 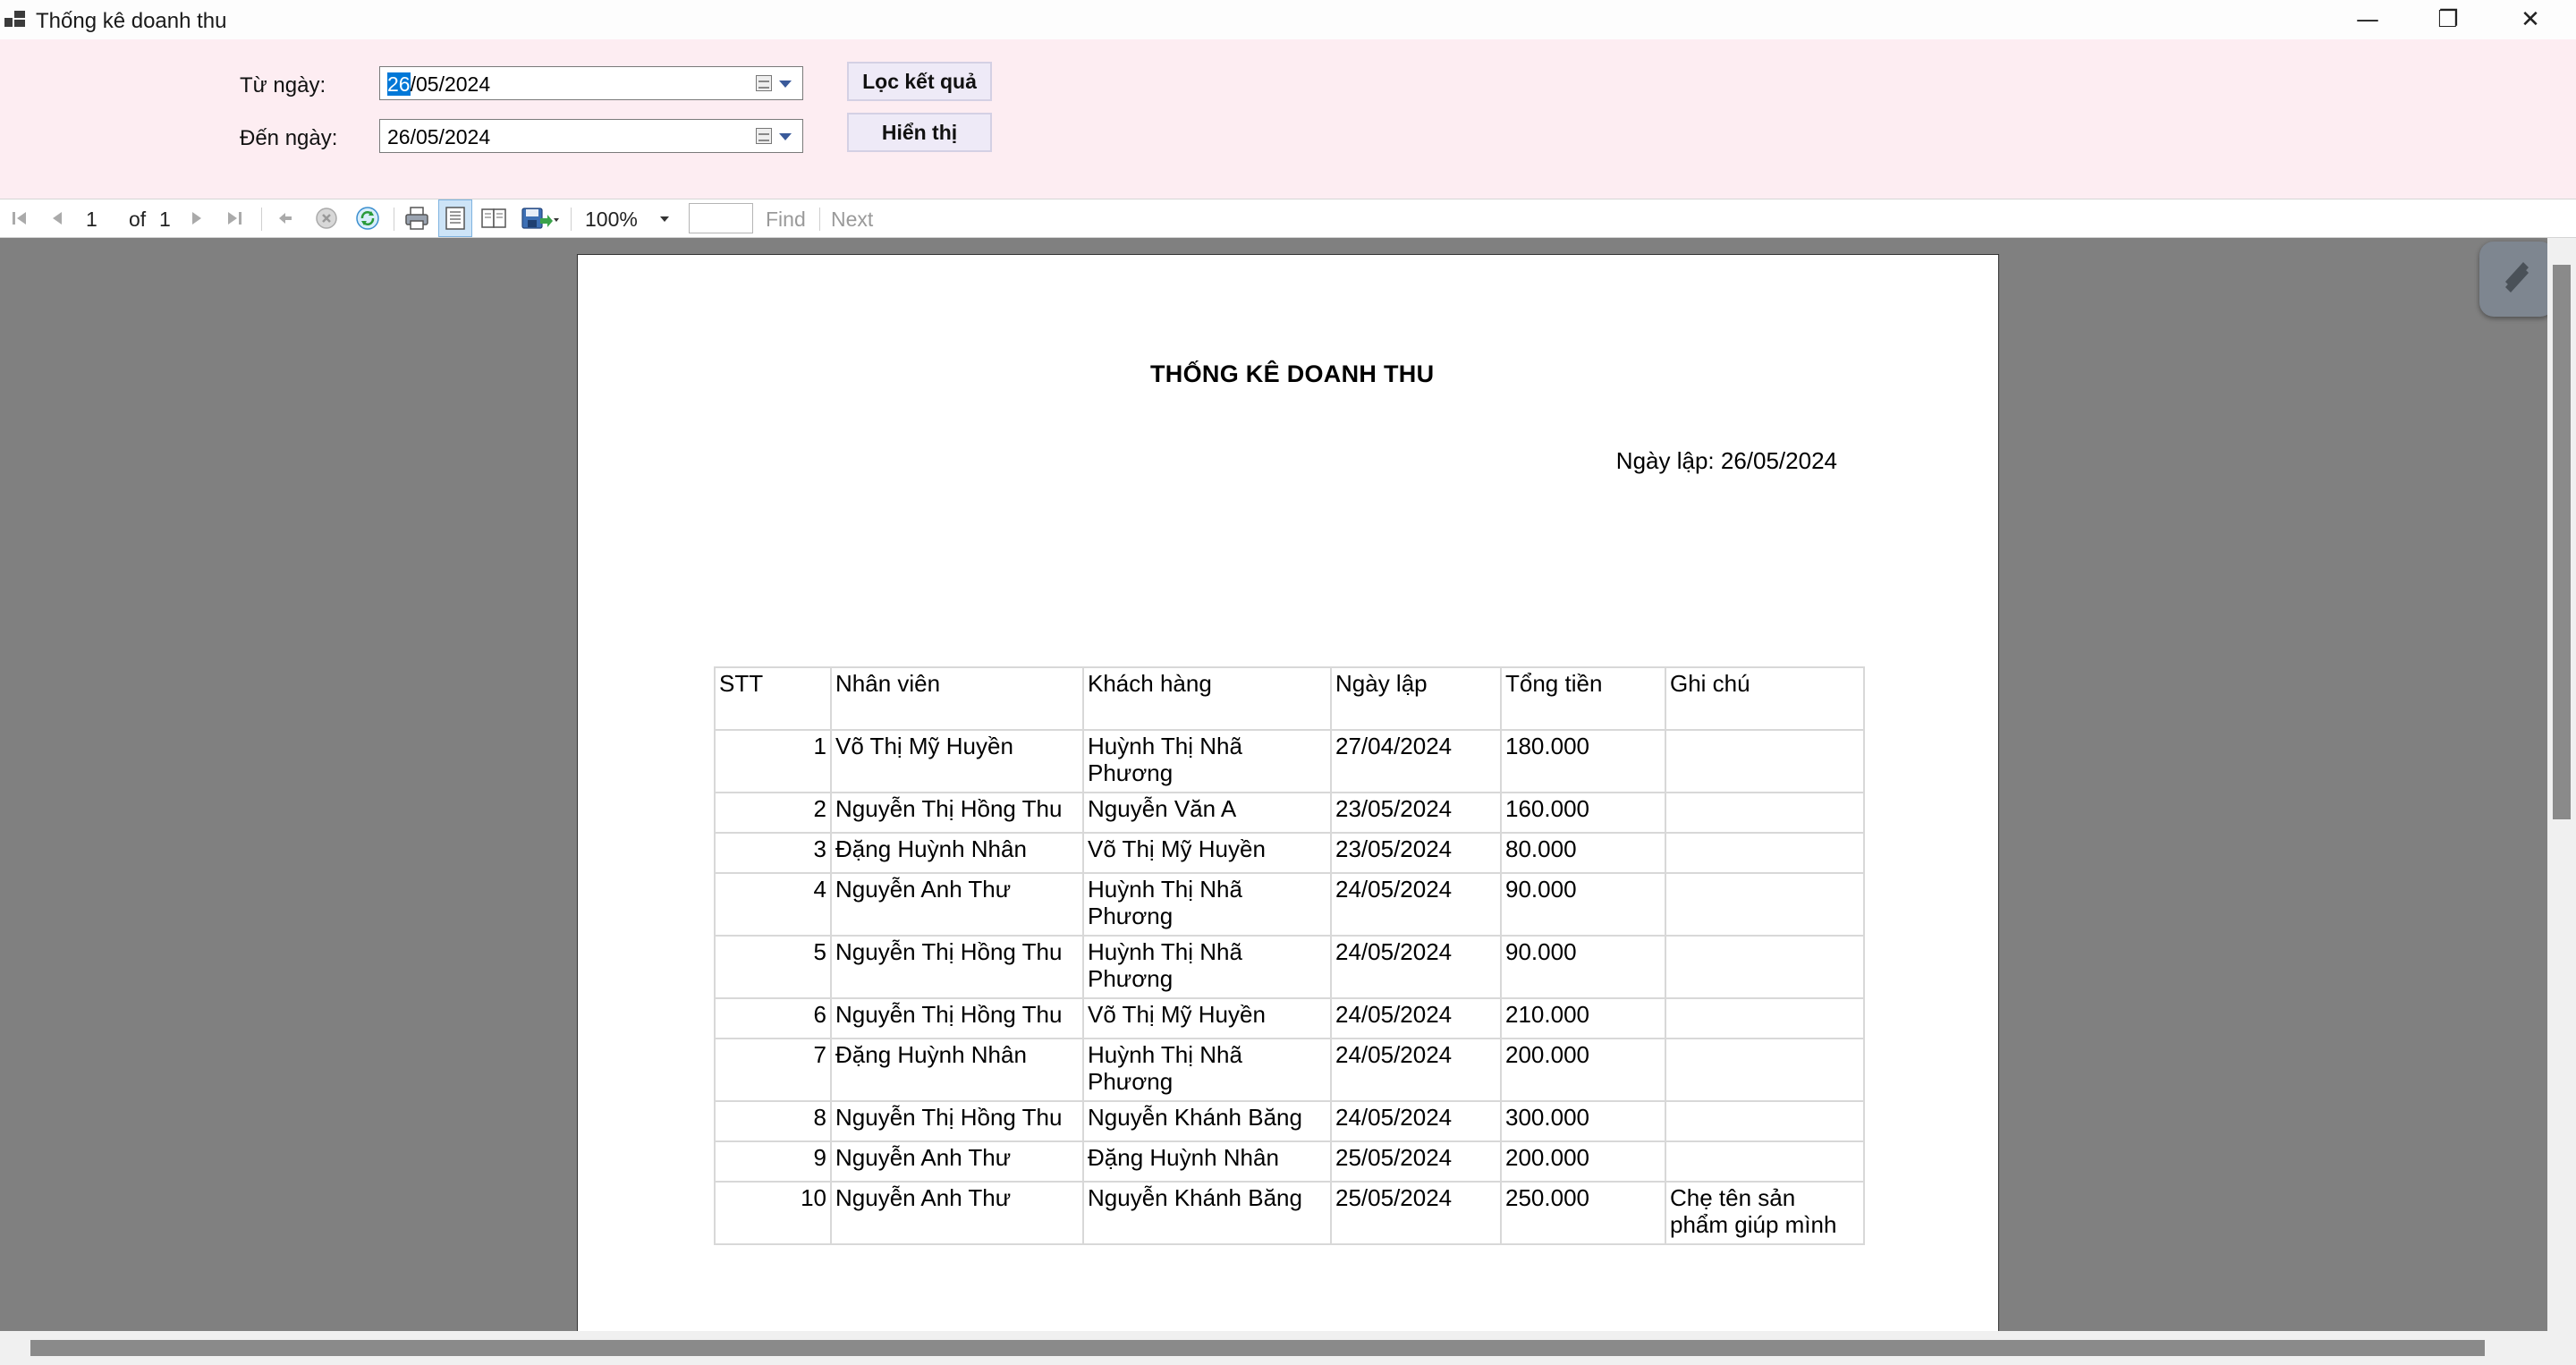 I want to click on column-header: Khách hàng, so click(x=1207, y=698).